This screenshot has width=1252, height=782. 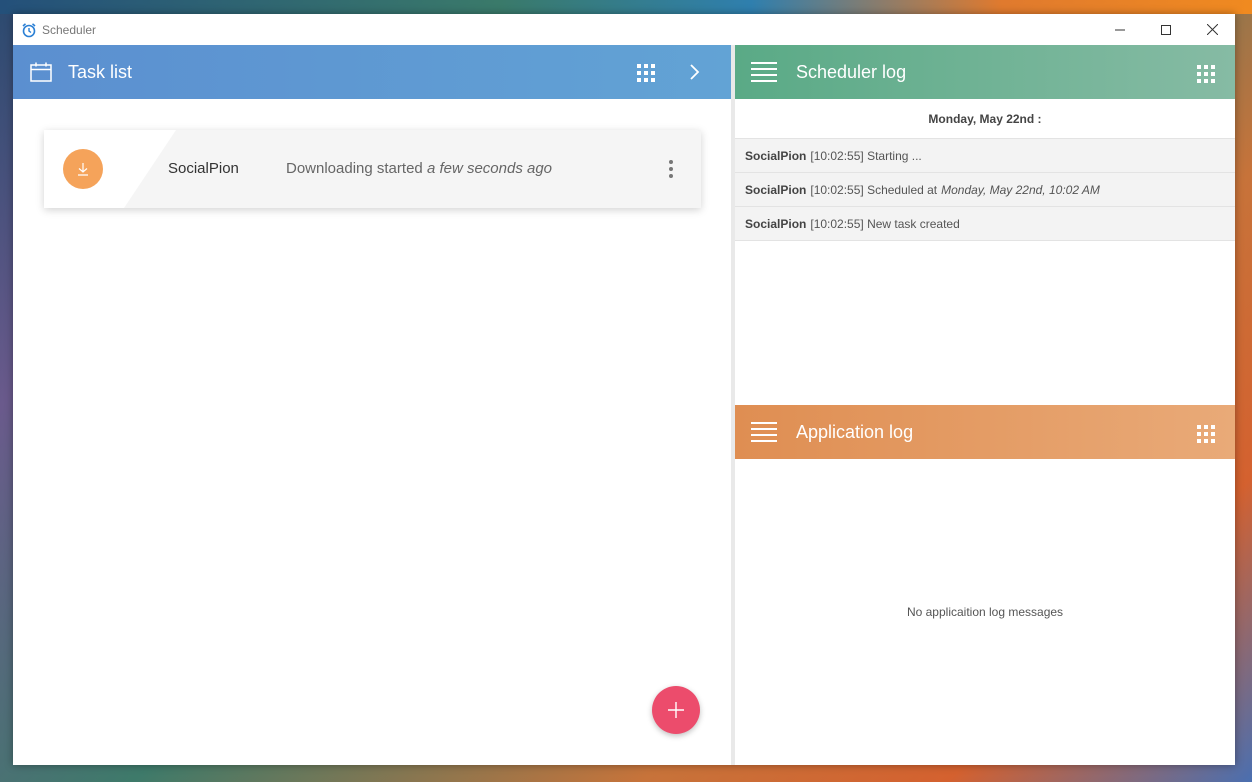 I want to click on scheduler-log-title: Scheduler log, so click(x=851, y=71).